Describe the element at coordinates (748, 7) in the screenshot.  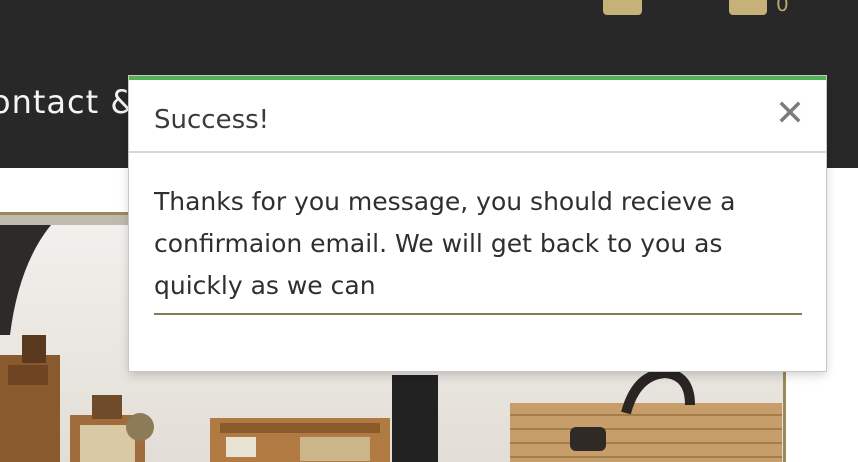
I see `shopping-bag-icon` at that location.